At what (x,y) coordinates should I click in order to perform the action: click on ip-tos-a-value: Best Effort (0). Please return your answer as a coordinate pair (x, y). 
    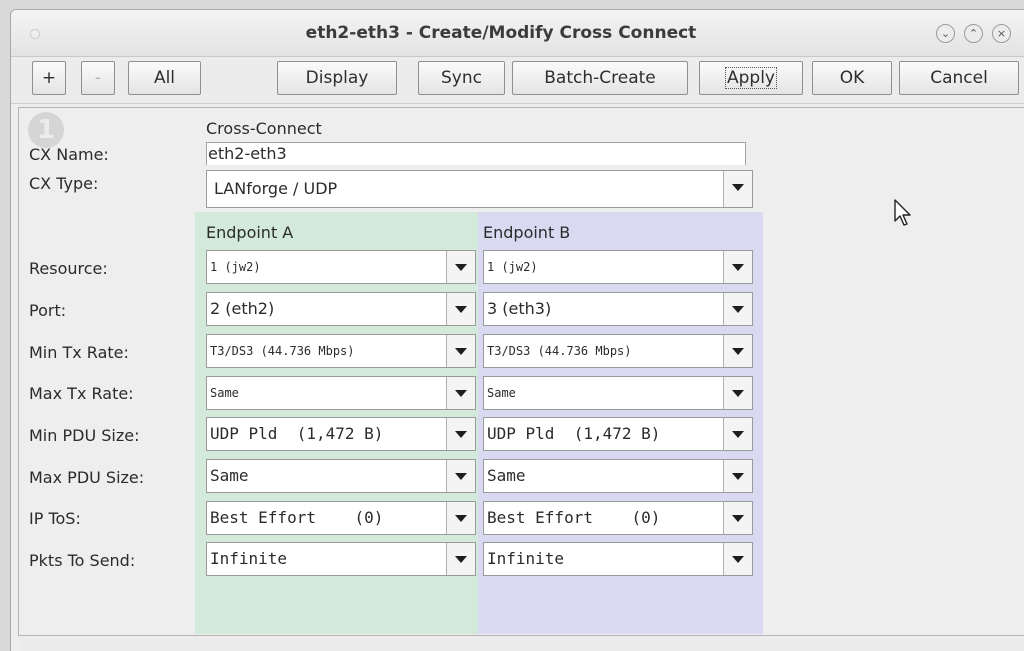
    Looking at the image, I should click on (297, 517).